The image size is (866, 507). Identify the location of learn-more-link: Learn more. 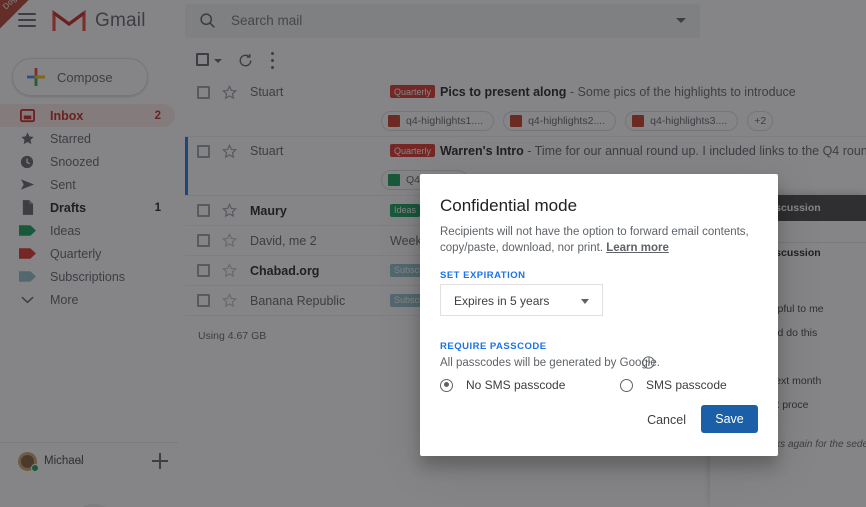
(637, 248).